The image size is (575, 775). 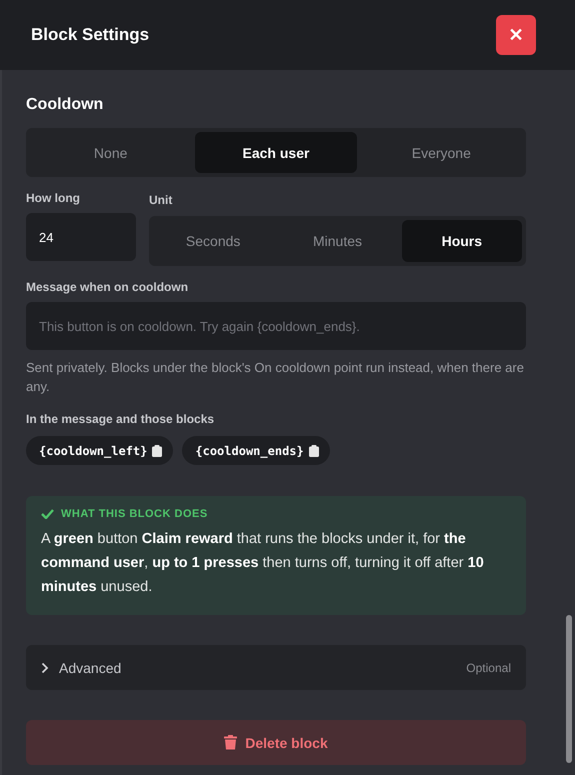 What do you see at coordinates (111, 152) in the screenshot?
I see `scope-option: None` at bounding box center [111, 152].